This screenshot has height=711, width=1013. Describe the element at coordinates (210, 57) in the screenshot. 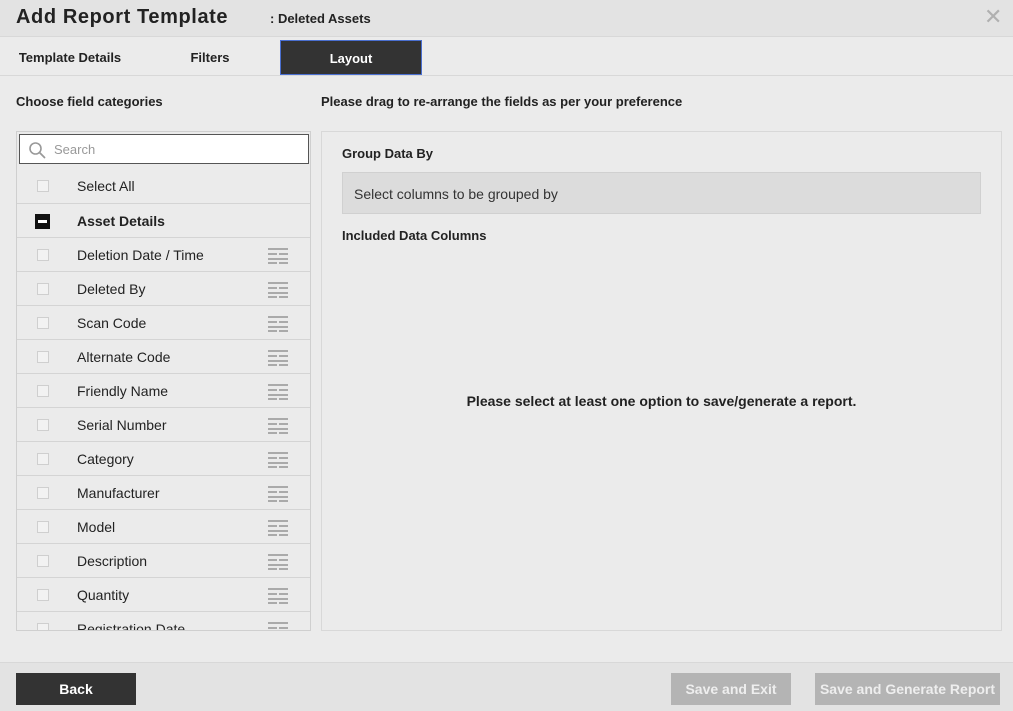

I see `tab-filters: Filters` at that location.